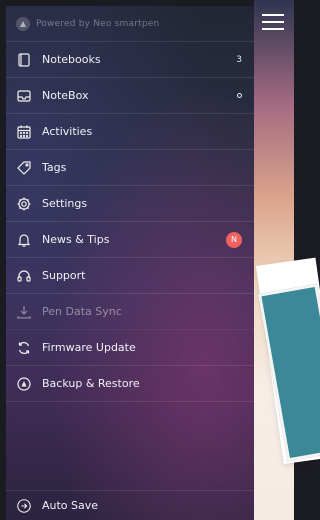  I want to click on notebook-preview, so click(287, 367).